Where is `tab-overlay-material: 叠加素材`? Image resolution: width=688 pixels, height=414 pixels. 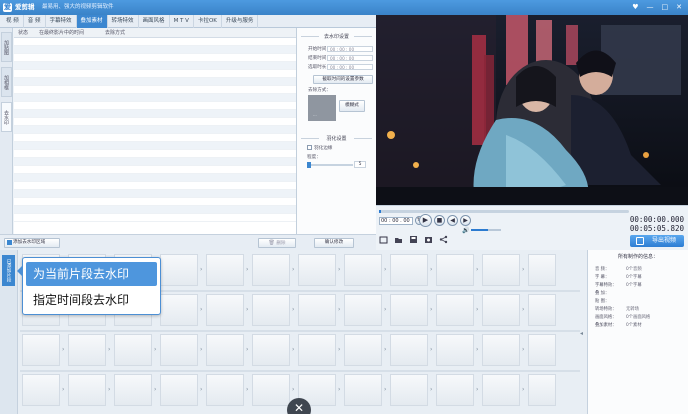 tab-overlay-material: 叠加素材 is located at coordinates (92, 21).